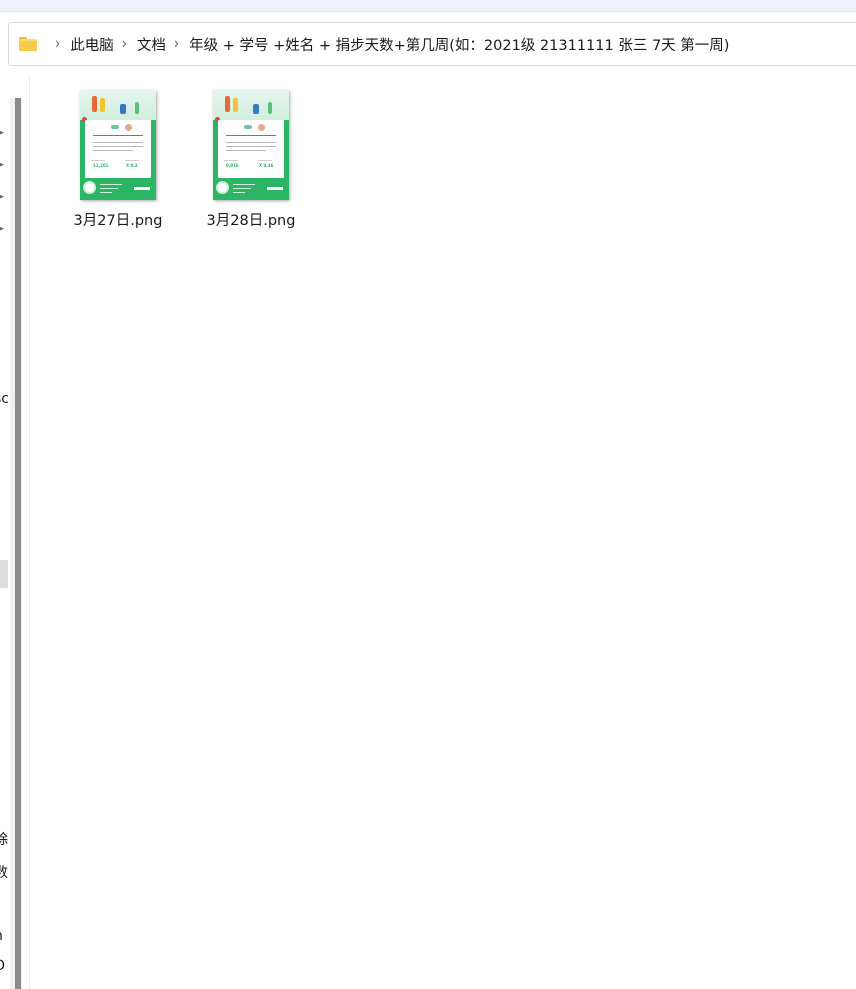 Image resolution: width=856 pixels, height=989 pixels. What do you see at coordinates (132, 165) in the screenshot?
I see `thumb-rank: X 0.3` at bounding box center [132, 165].